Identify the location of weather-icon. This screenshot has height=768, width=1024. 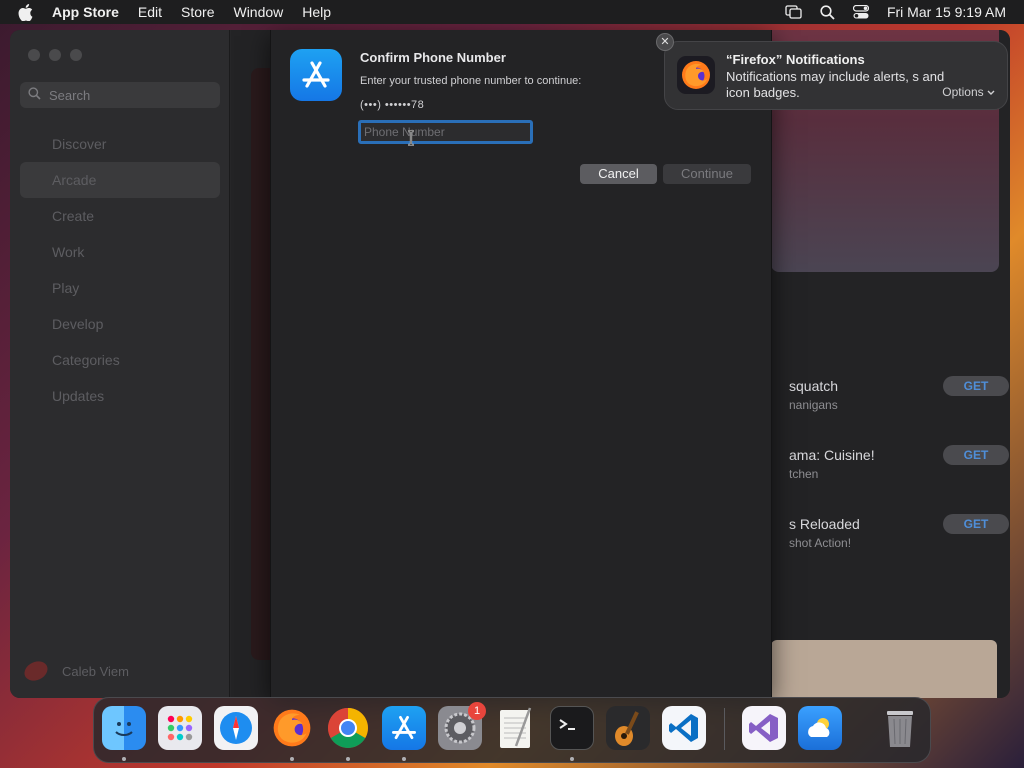
(820, 728).